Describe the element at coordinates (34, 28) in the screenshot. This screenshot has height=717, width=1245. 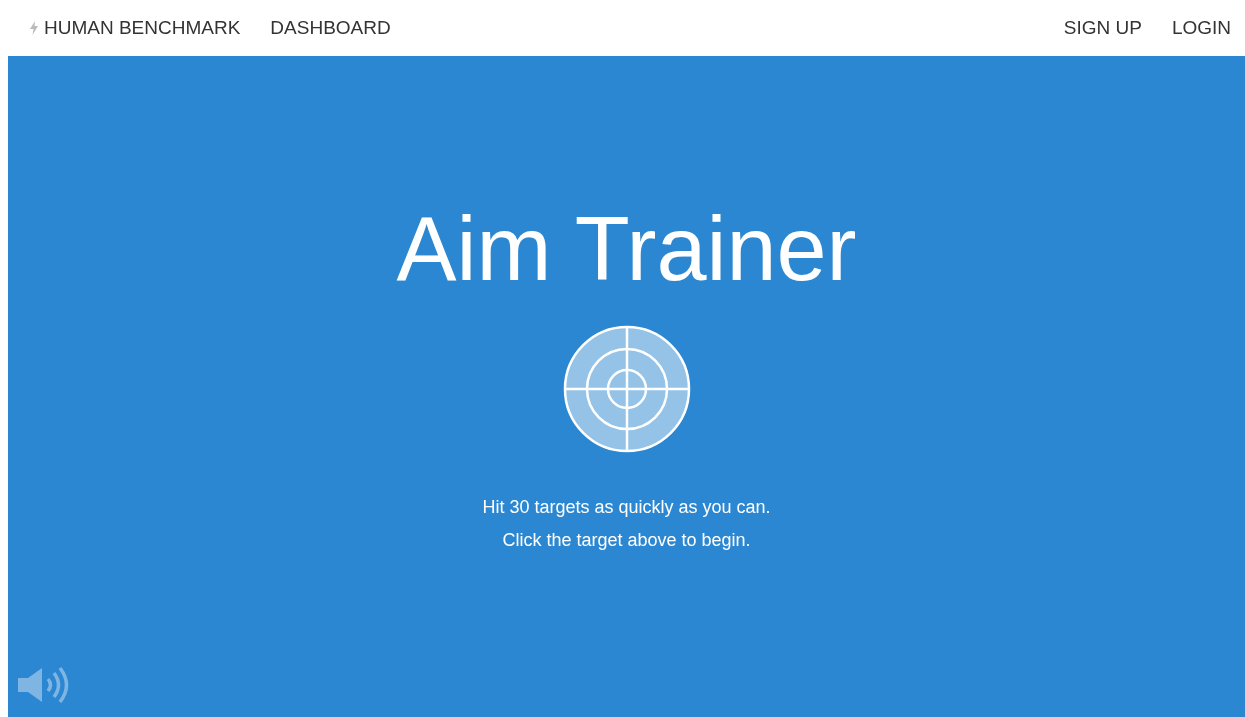
I see `lightning-icon` at that location.